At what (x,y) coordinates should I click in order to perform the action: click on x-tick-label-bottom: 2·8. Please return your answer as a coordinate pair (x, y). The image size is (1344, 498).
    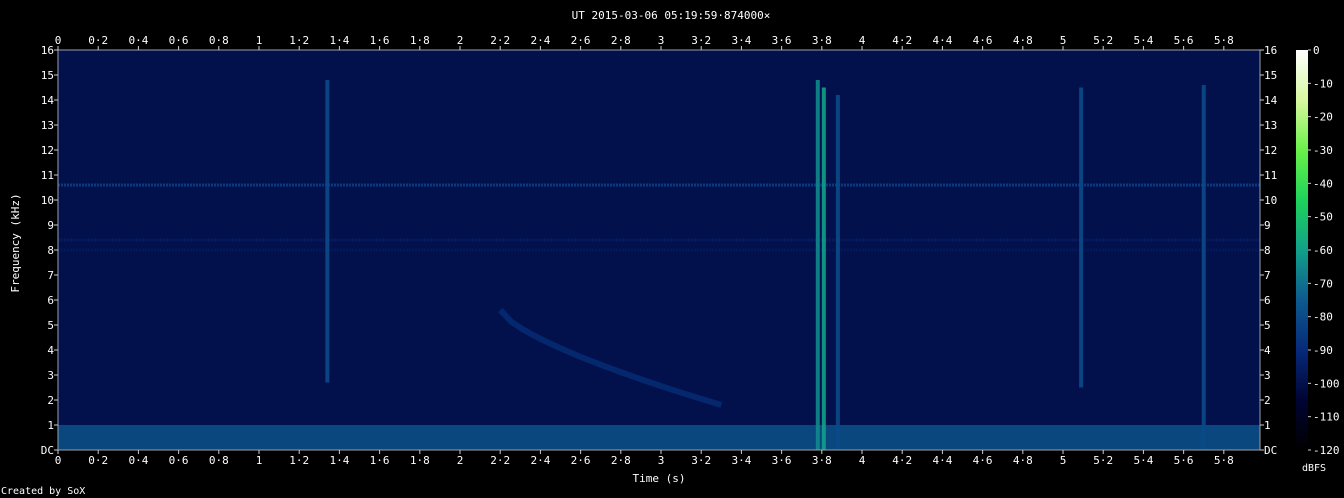
    Looking at the image, I should click on (621, 460).